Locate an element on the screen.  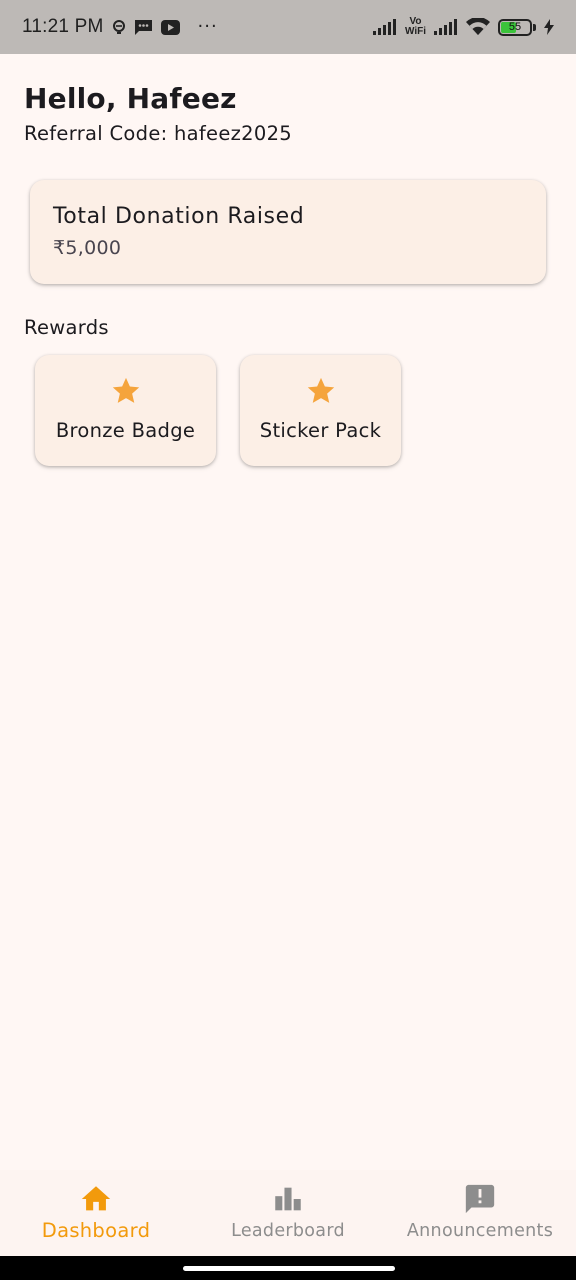
nav-leaderboard: Leaderboard is located at coordinates (288, 1213).